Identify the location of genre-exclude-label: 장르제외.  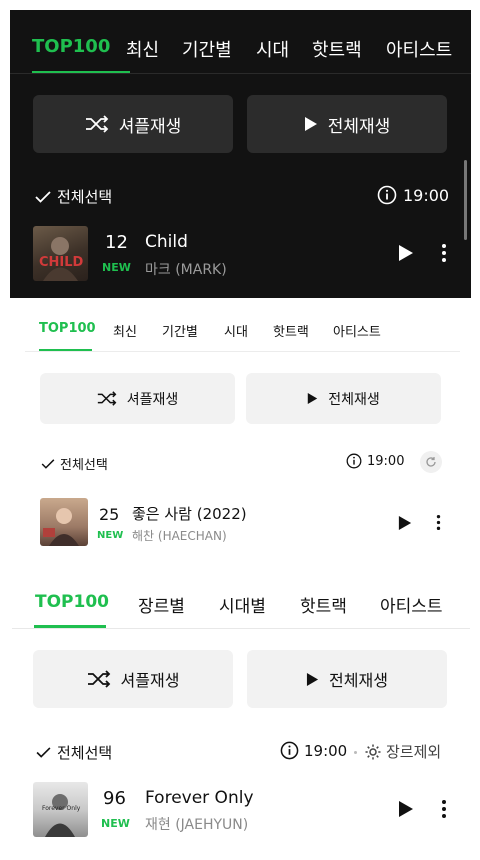
(414, 752).